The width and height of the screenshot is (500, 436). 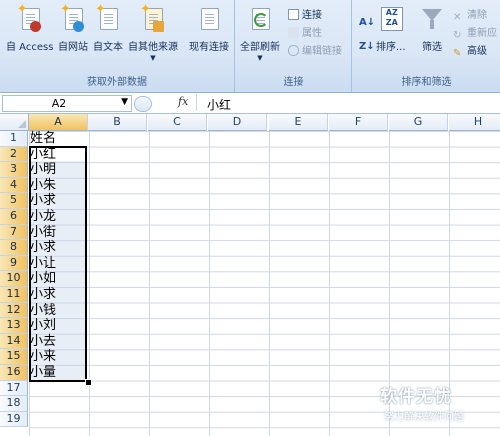 I want to click on insert-function-icon: fx, so click(x=183, y=101).